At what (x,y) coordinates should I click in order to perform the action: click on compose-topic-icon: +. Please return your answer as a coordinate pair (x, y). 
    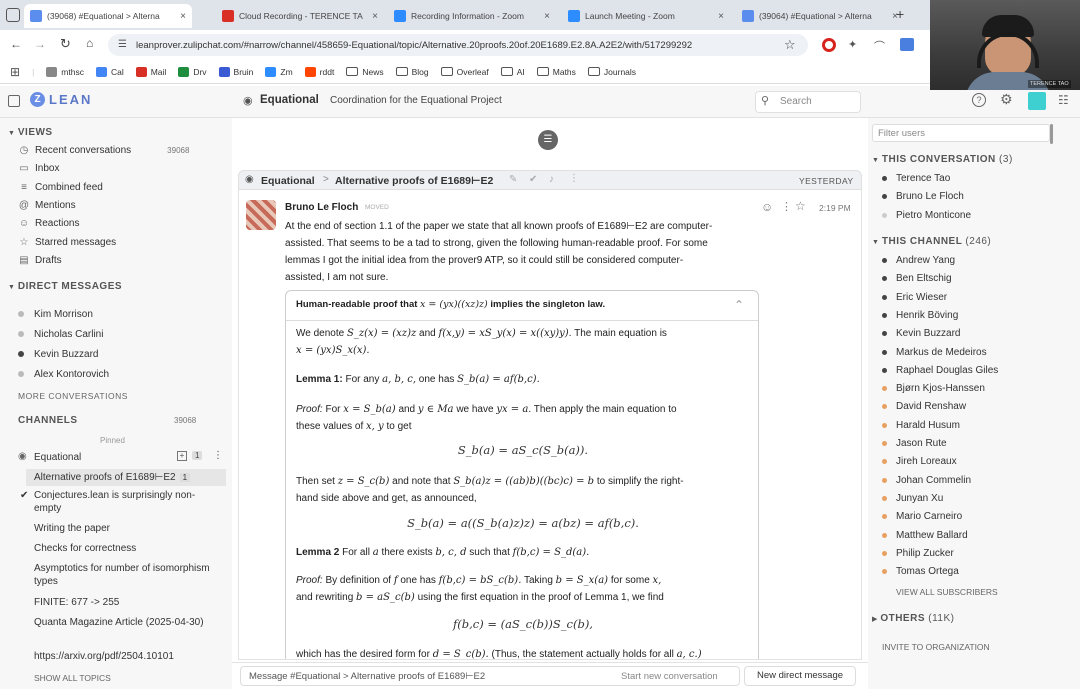
    Looking at the image, I should click on (182, 456).